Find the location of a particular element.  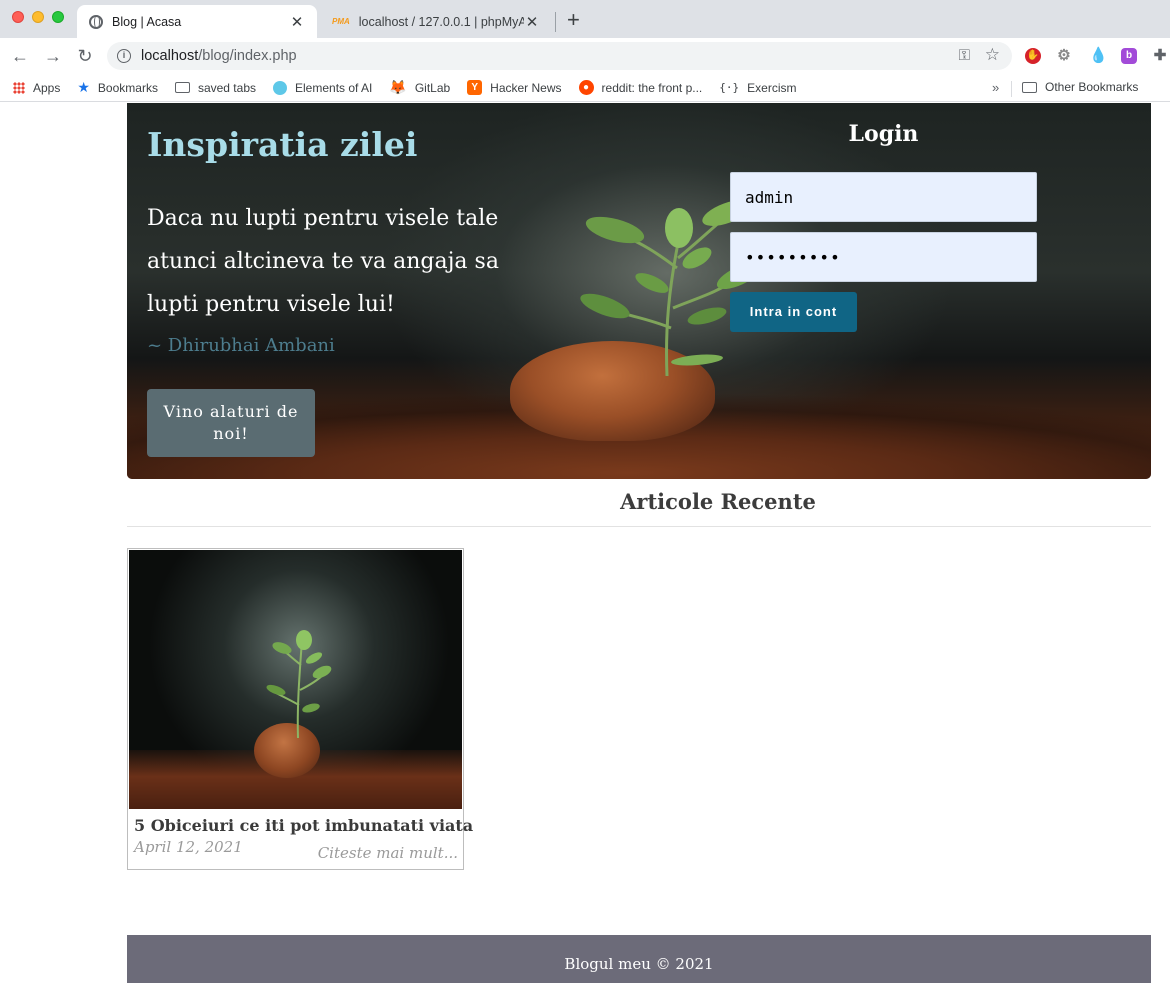

bookmark-exercism: {·} Exercism is located at coordinates (757, 88).